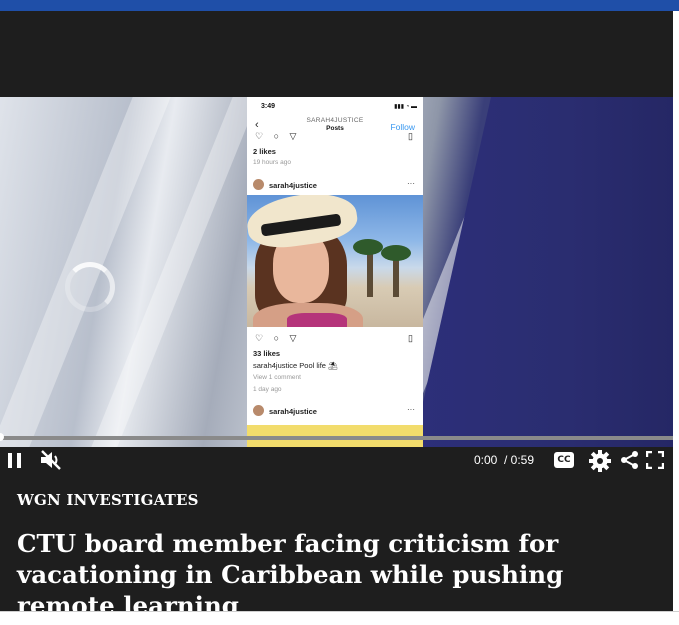  Describe the element at coordinates (655, 460) in the screenshot. I see `fullscreen-icon` at that location.